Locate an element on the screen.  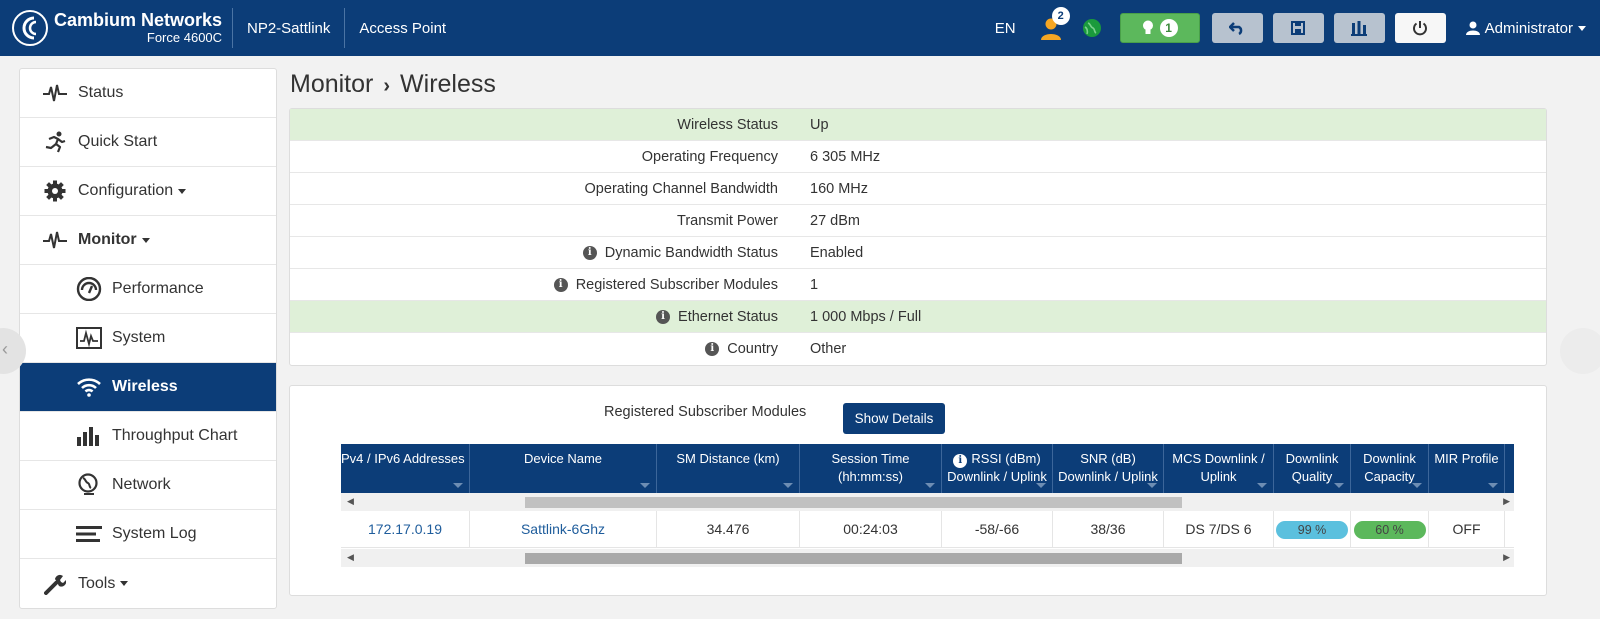
show-details-button: Show Details is located at coordinates (894, 418).